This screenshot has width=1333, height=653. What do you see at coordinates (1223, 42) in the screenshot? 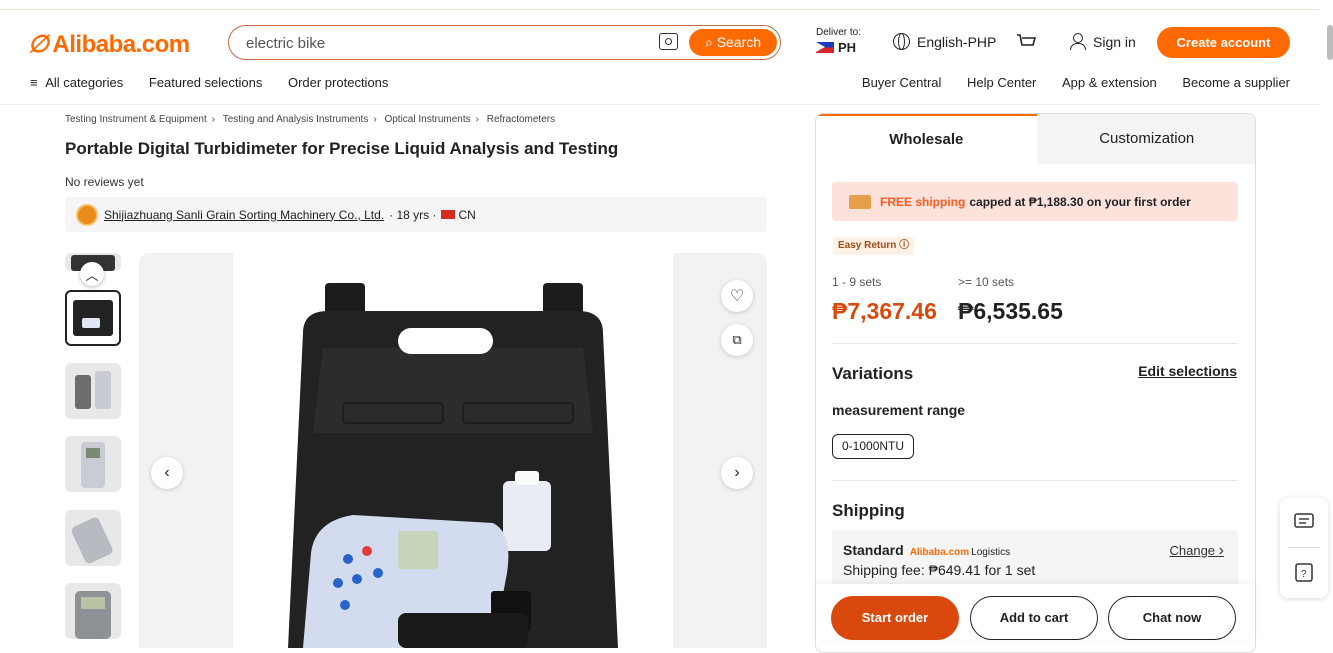
I see `create-account-button: Create account` at bounding box center [1223, 42].